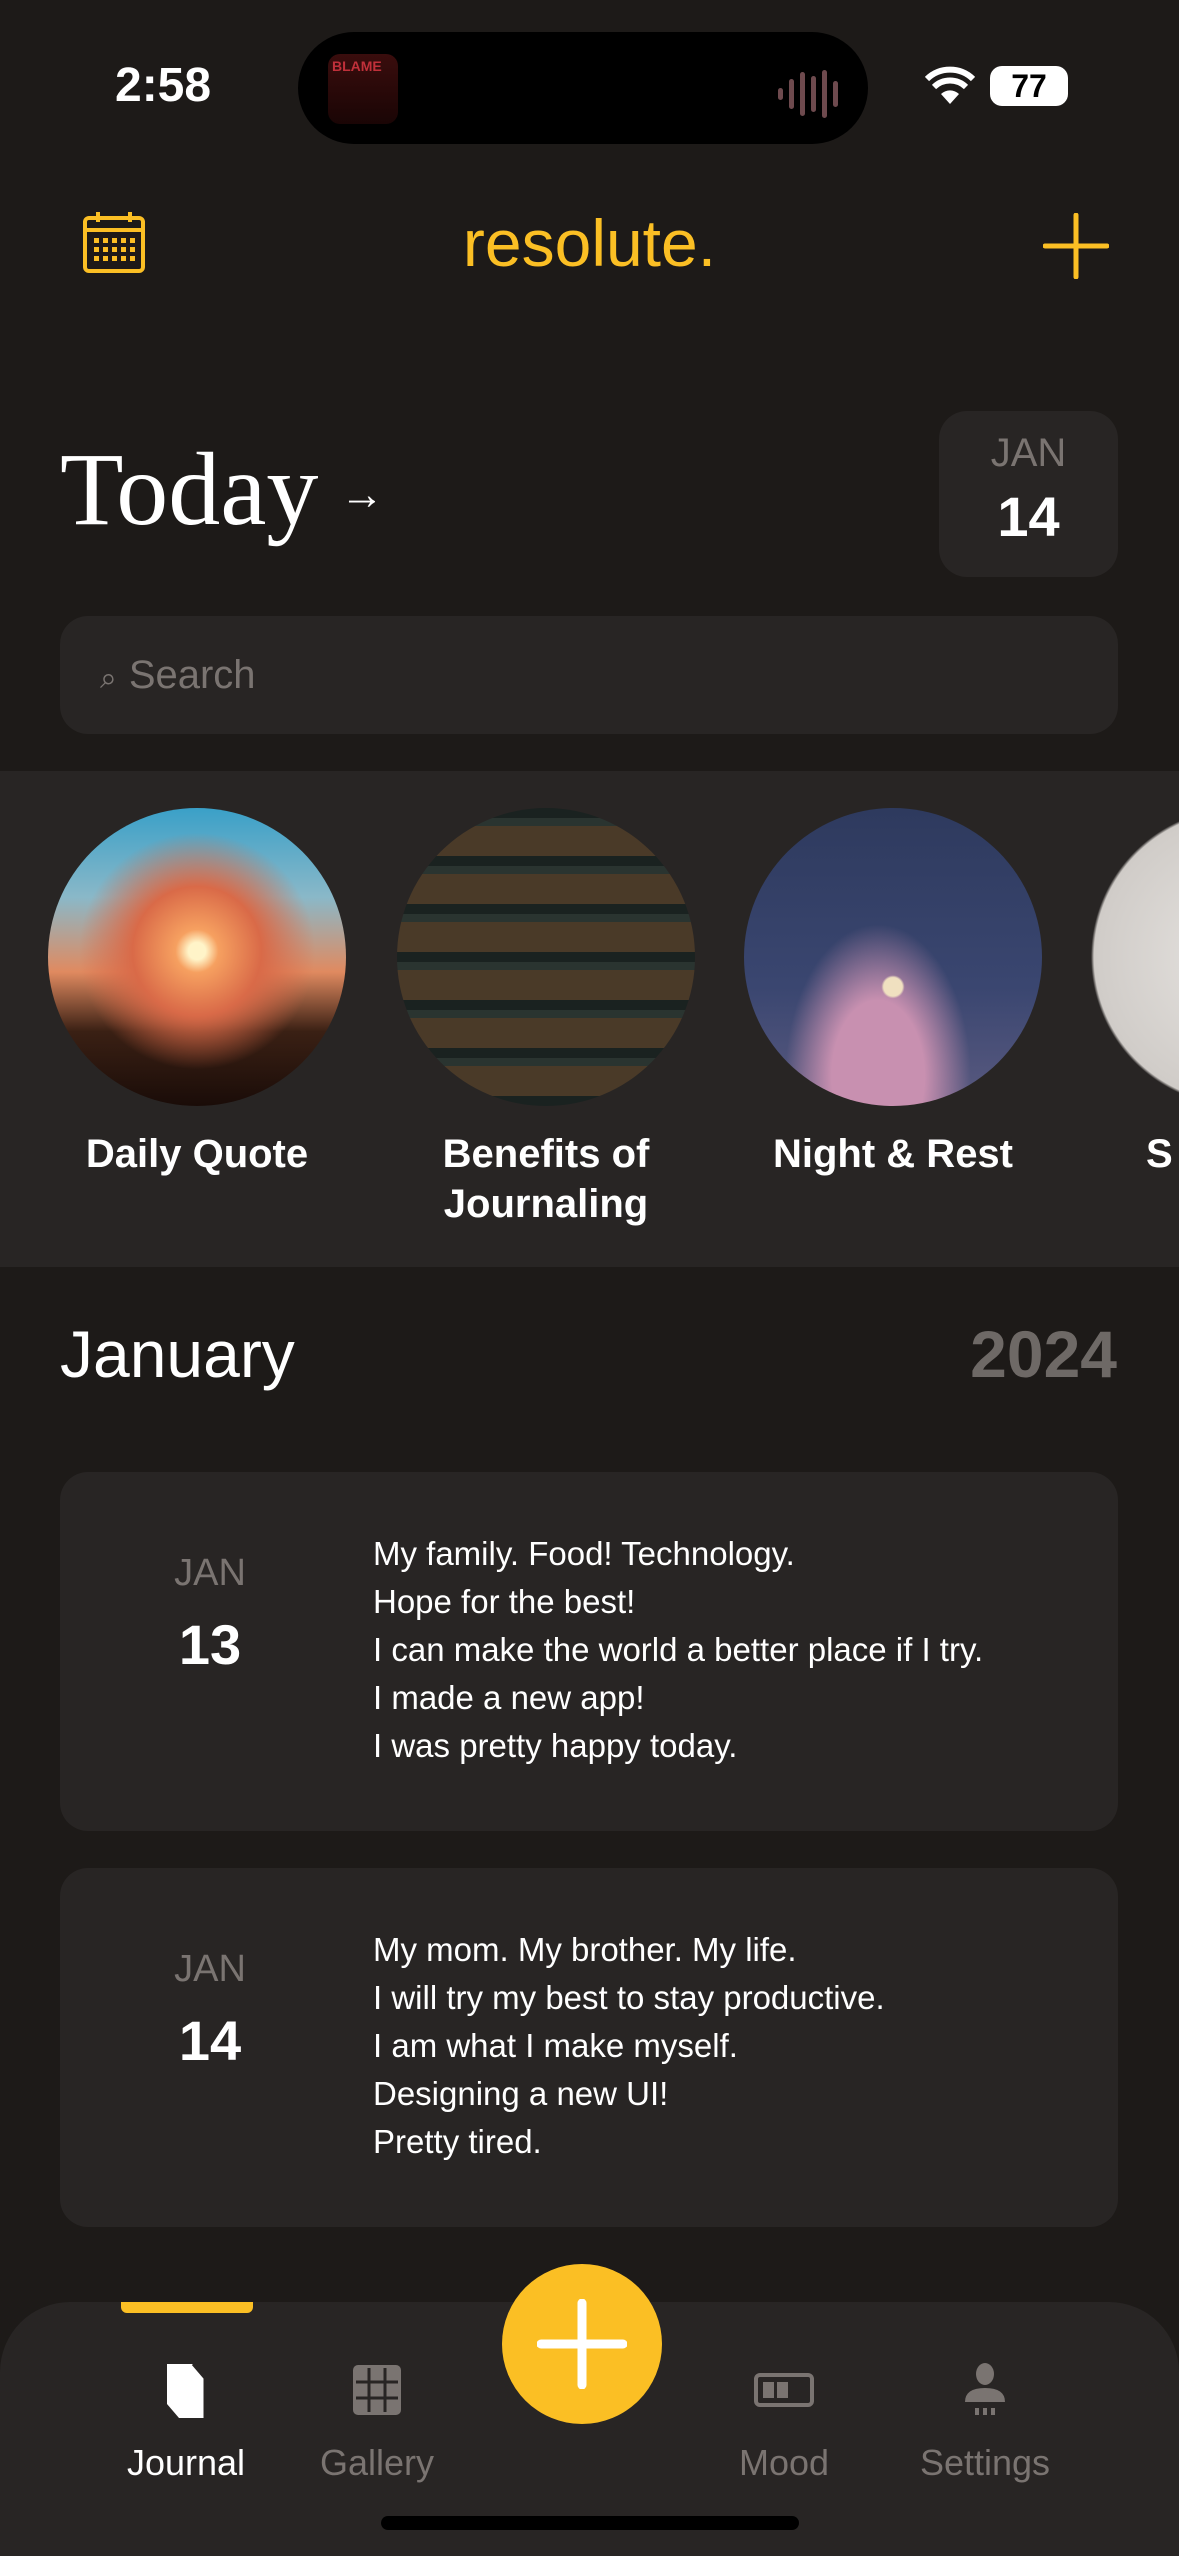 This screenshot has height=2556, width=1179. I want to click on book-icon, so click(186, 2390).